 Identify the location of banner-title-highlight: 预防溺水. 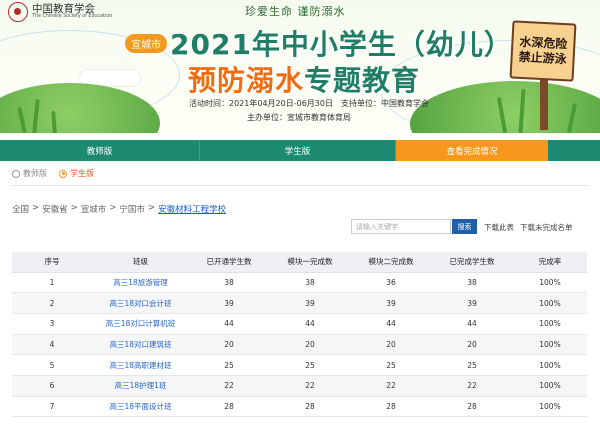
(246, 80).